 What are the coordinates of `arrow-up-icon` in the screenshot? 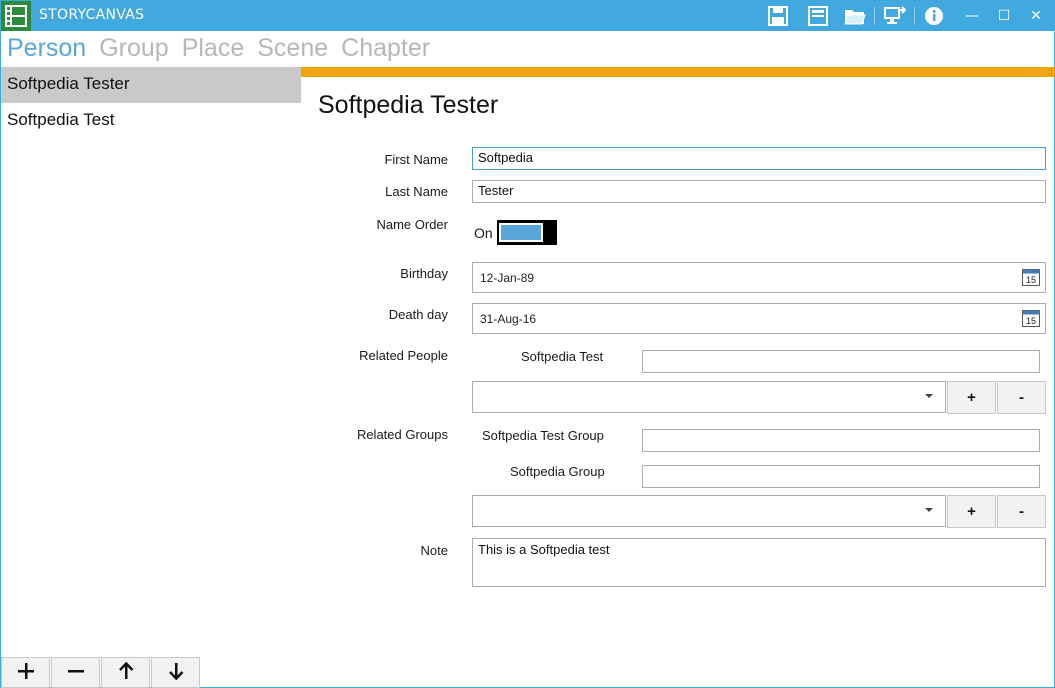 It's located at (126, 672).